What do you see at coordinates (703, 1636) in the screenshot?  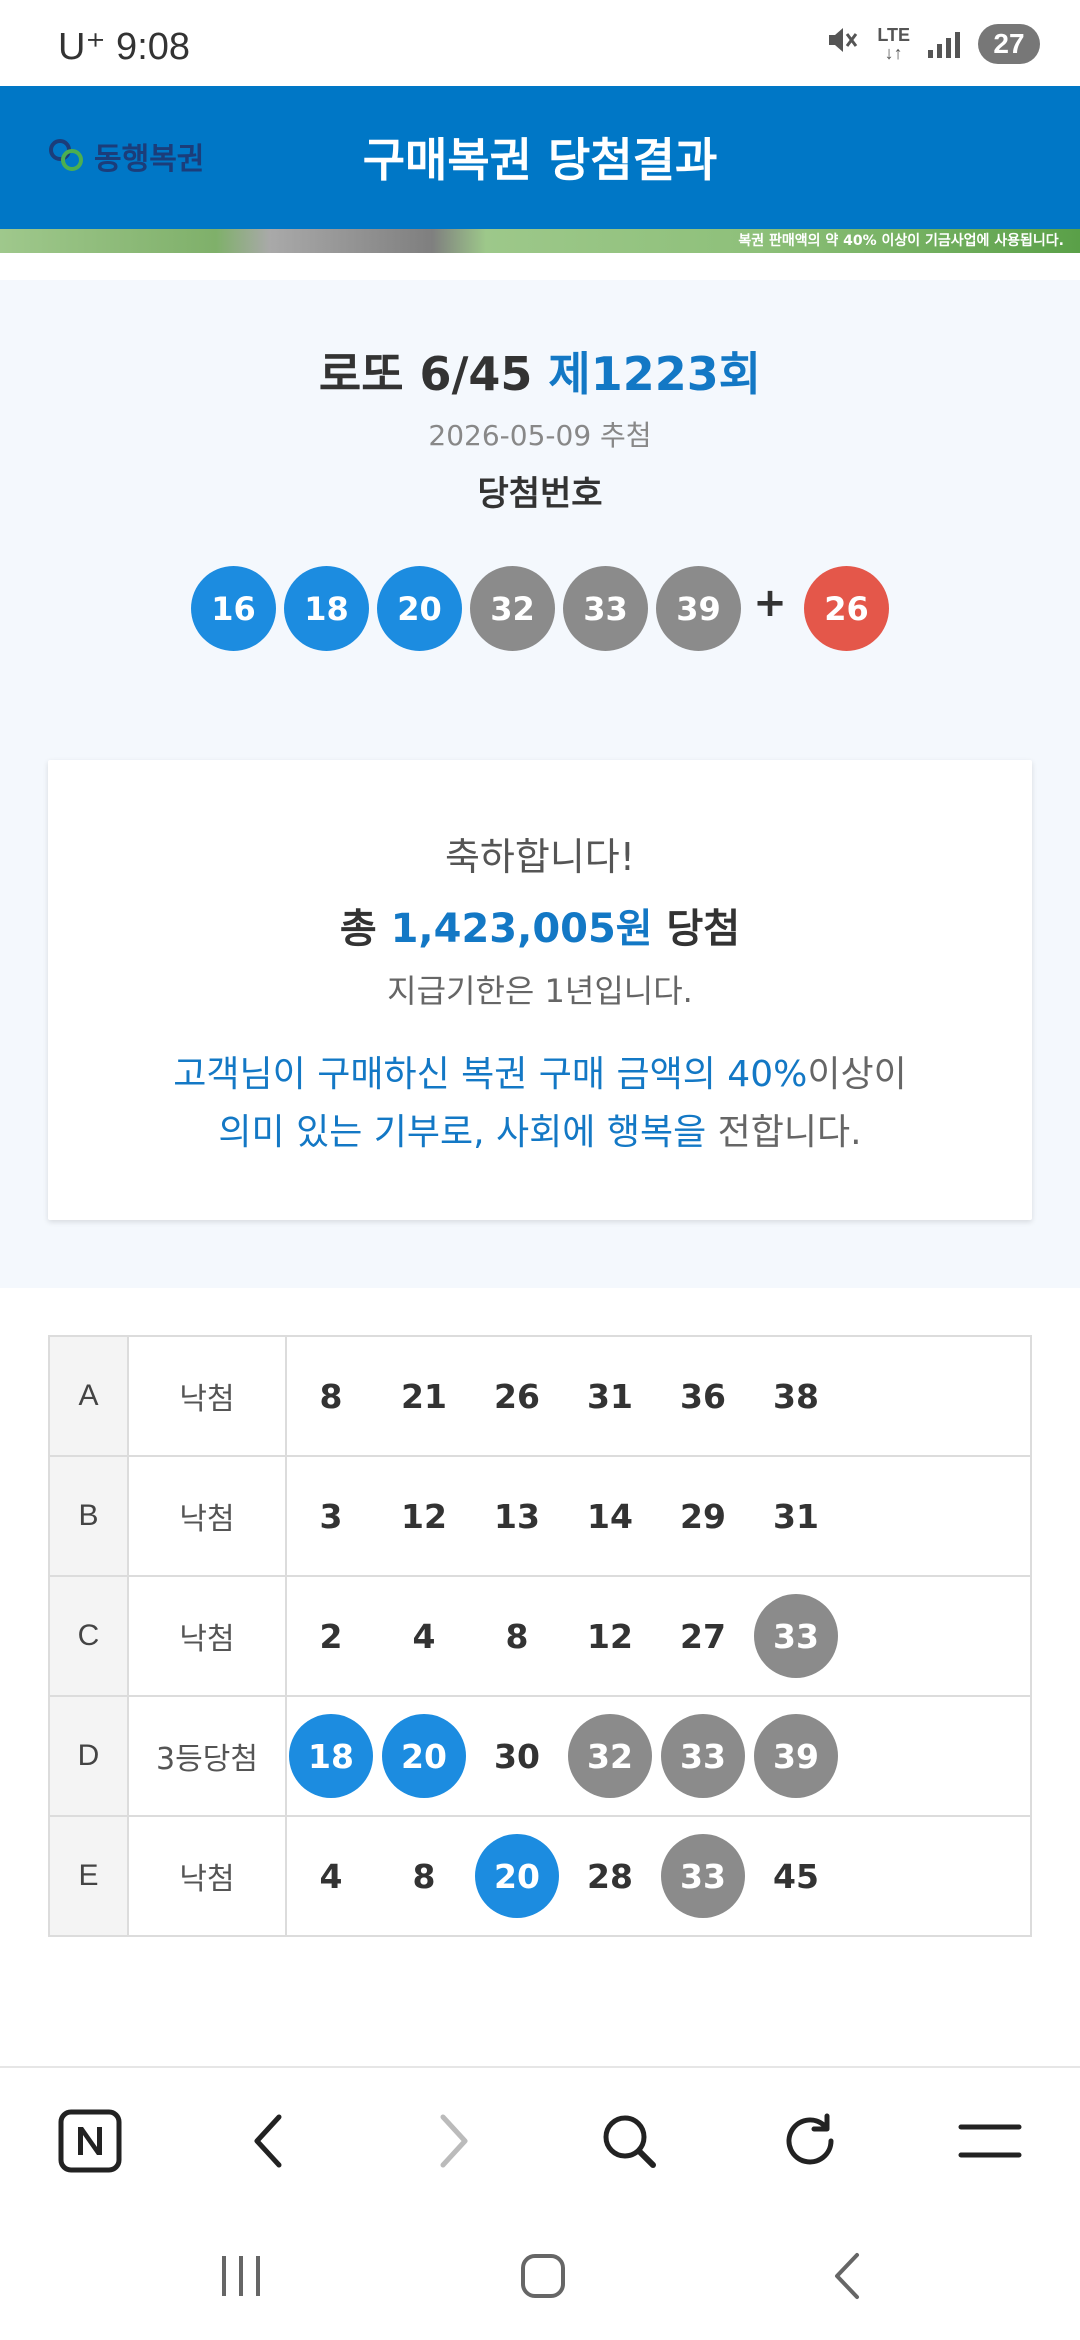 I see `ticket-number: 27` at bounding box center [703, 1636].